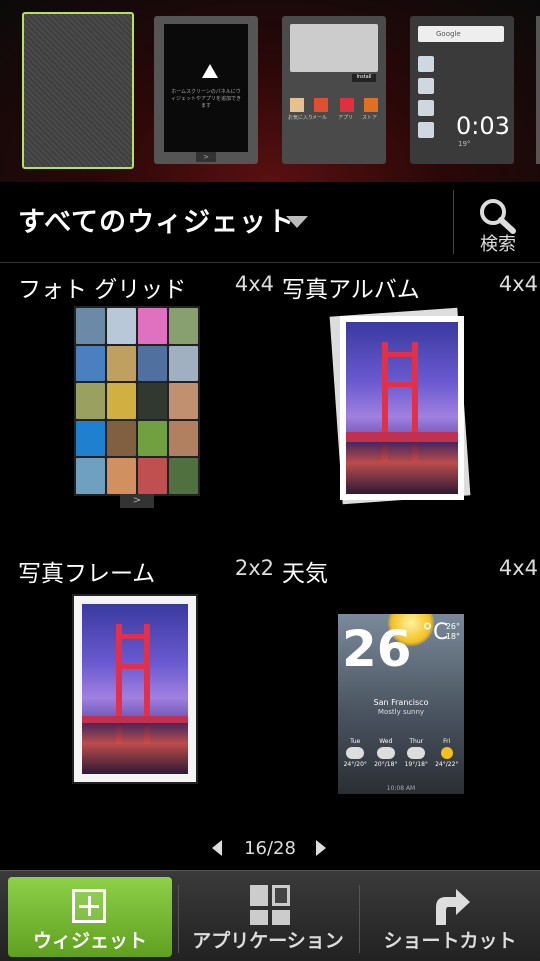 The width and height of the screenshot is (540, 961). I want to click on forecast-day: Thur 19°/18°, so click(416, 753).